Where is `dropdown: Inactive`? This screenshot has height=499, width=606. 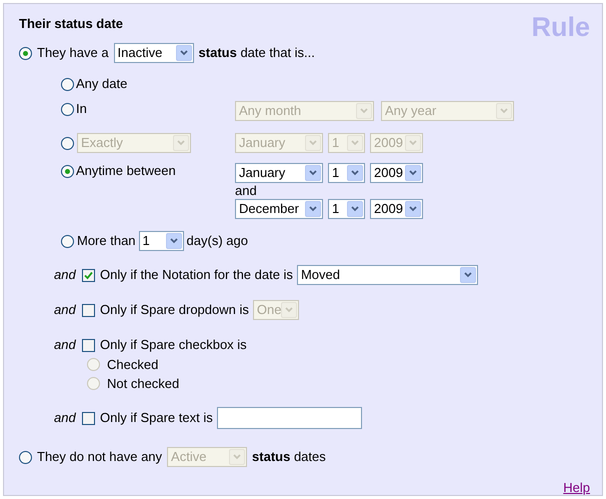
dropdown: Inactive is located at coordinates (154, 53).